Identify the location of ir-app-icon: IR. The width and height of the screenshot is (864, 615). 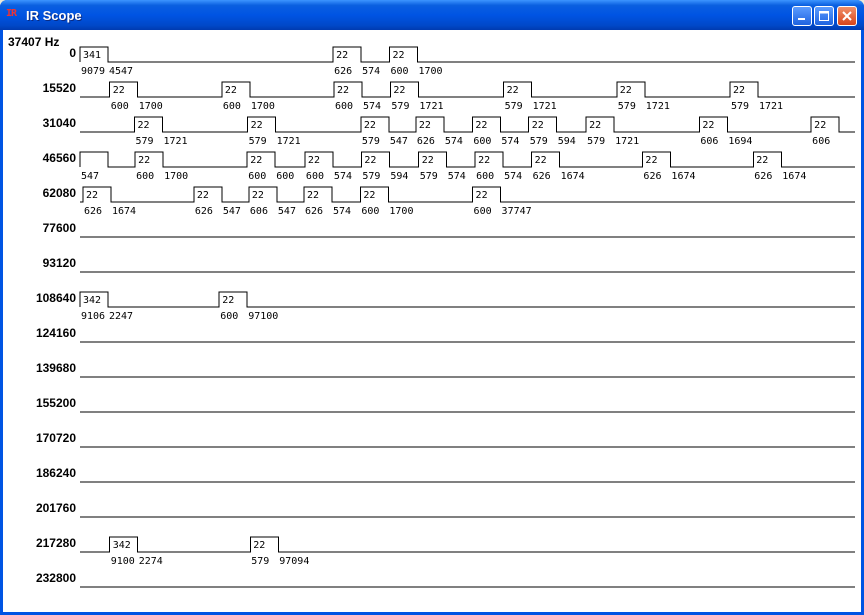
(11, 13).